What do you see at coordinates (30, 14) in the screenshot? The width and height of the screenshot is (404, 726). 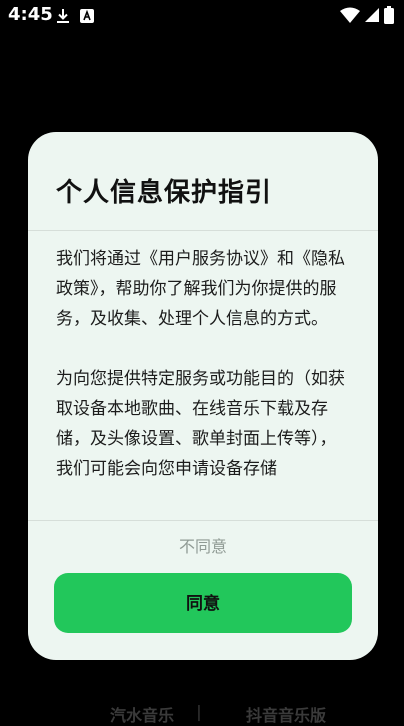 I see `status-time: 4:45` at bounding box center [30, 14].